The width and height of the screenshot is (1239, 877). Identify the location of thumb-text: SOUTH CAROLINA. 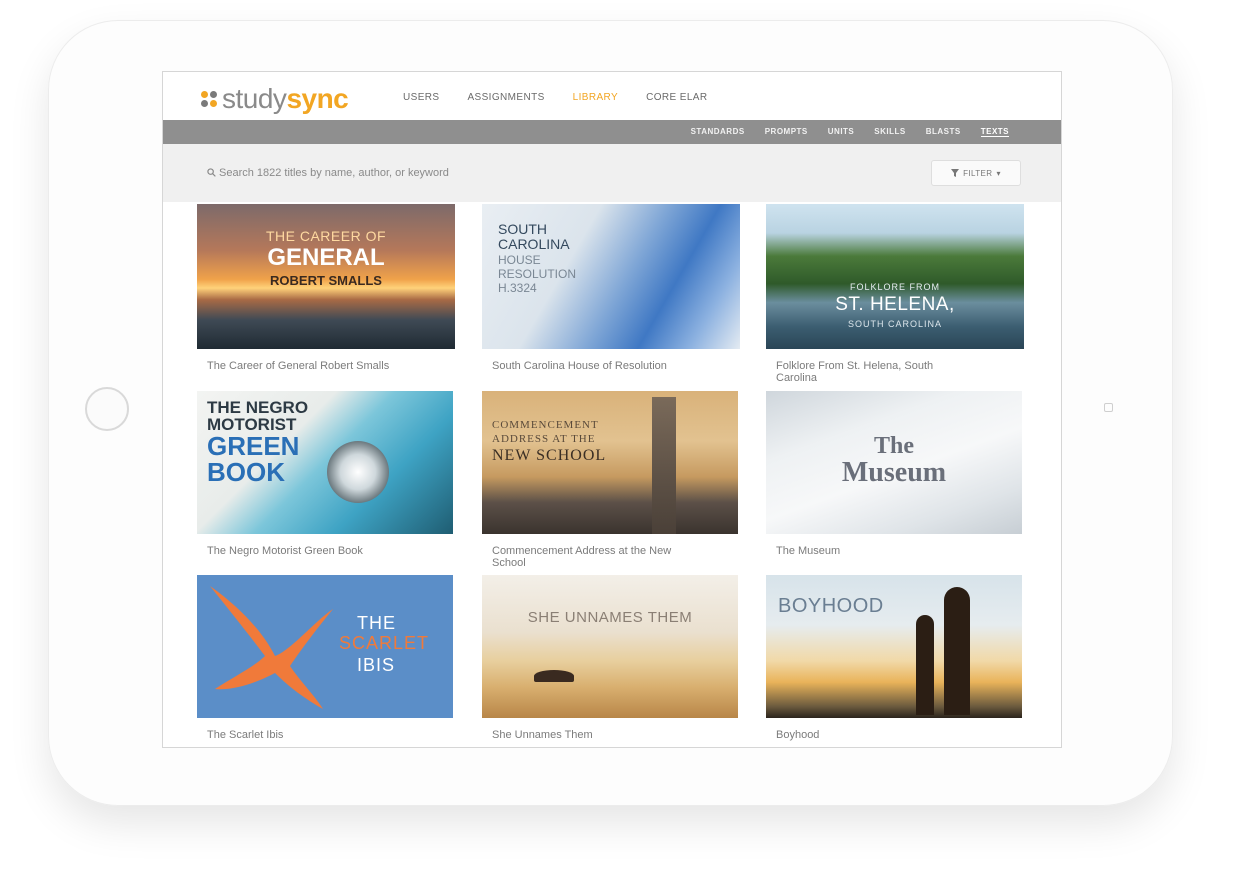
(894, 324).